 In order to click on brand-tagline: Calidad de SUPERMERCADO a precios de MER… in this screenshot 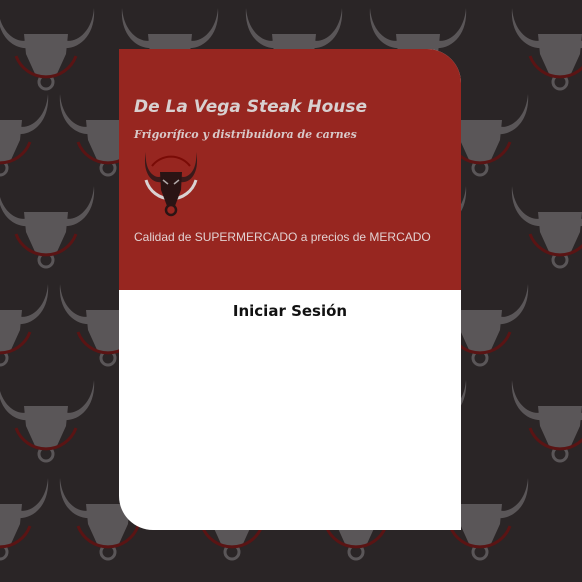, I will do `click(282, 237)`.